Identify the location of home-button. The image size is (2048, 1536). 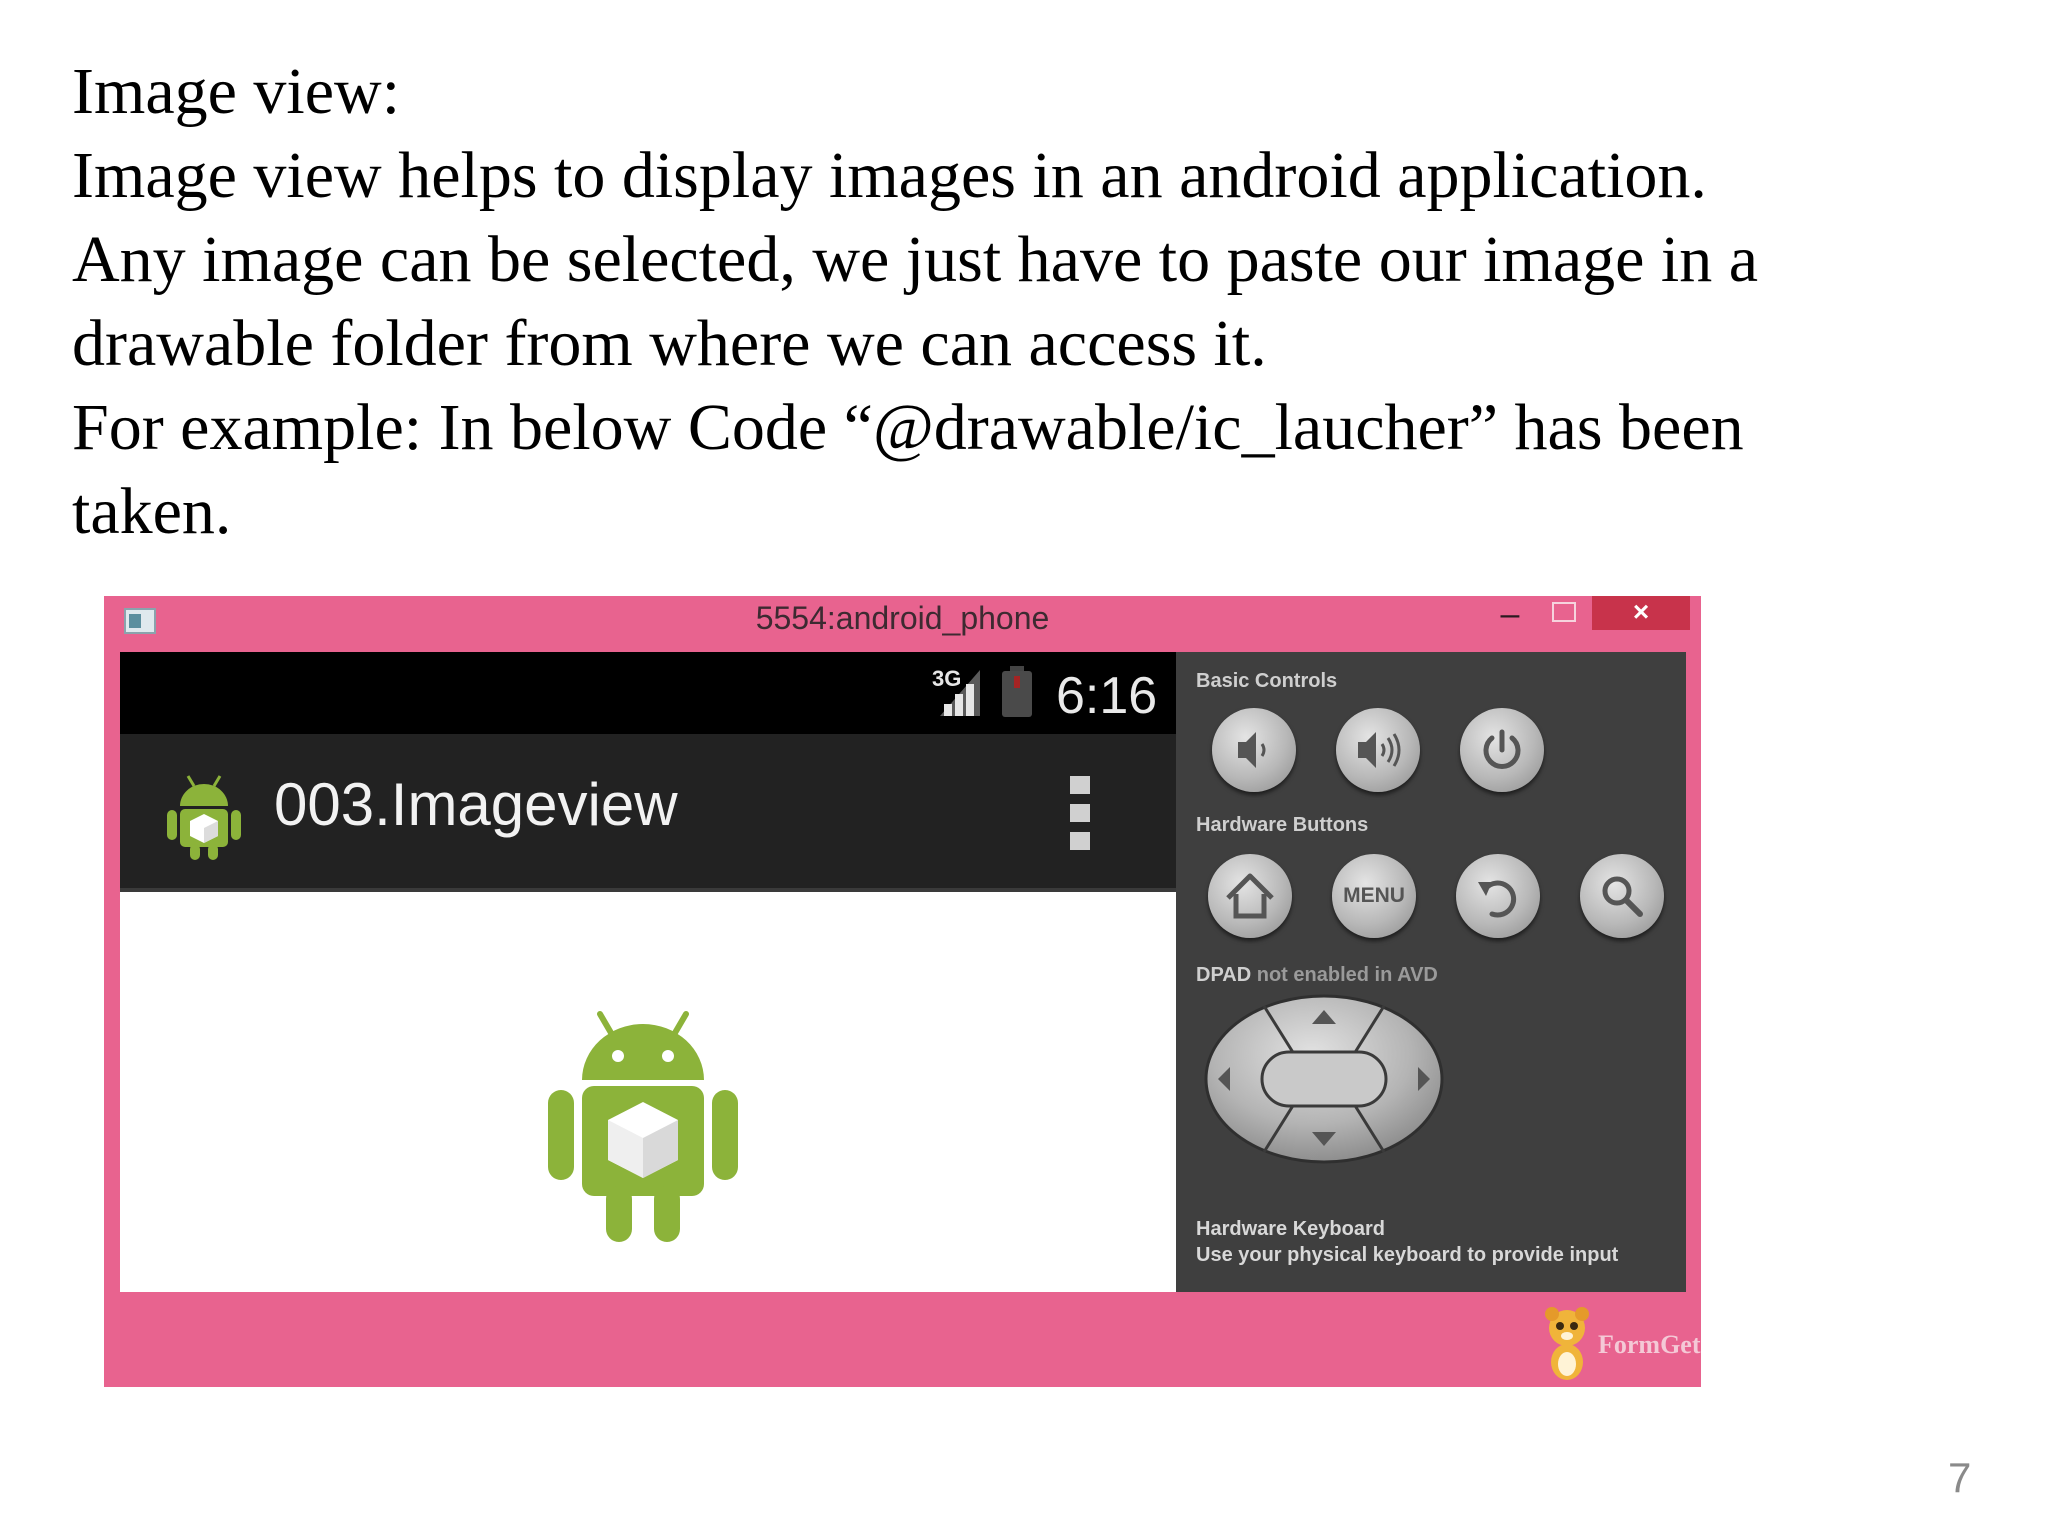
(1250, 896).